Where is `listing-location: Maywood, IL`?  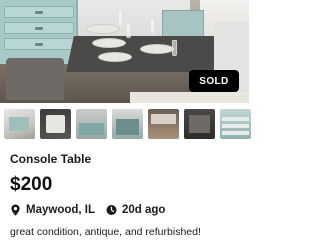 listing-location: Maywood, IL is located at coordinates (60, 210).